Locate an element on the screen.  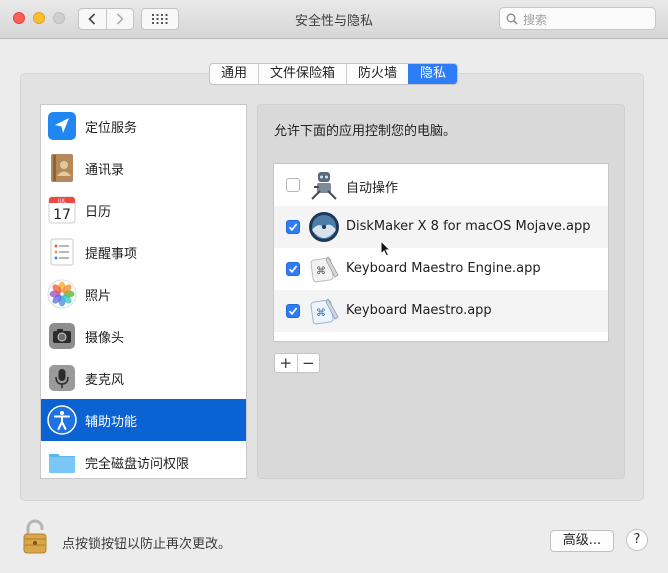
sidebar-item-reminders: 提醒事项 is located at coordinates (143, 252).